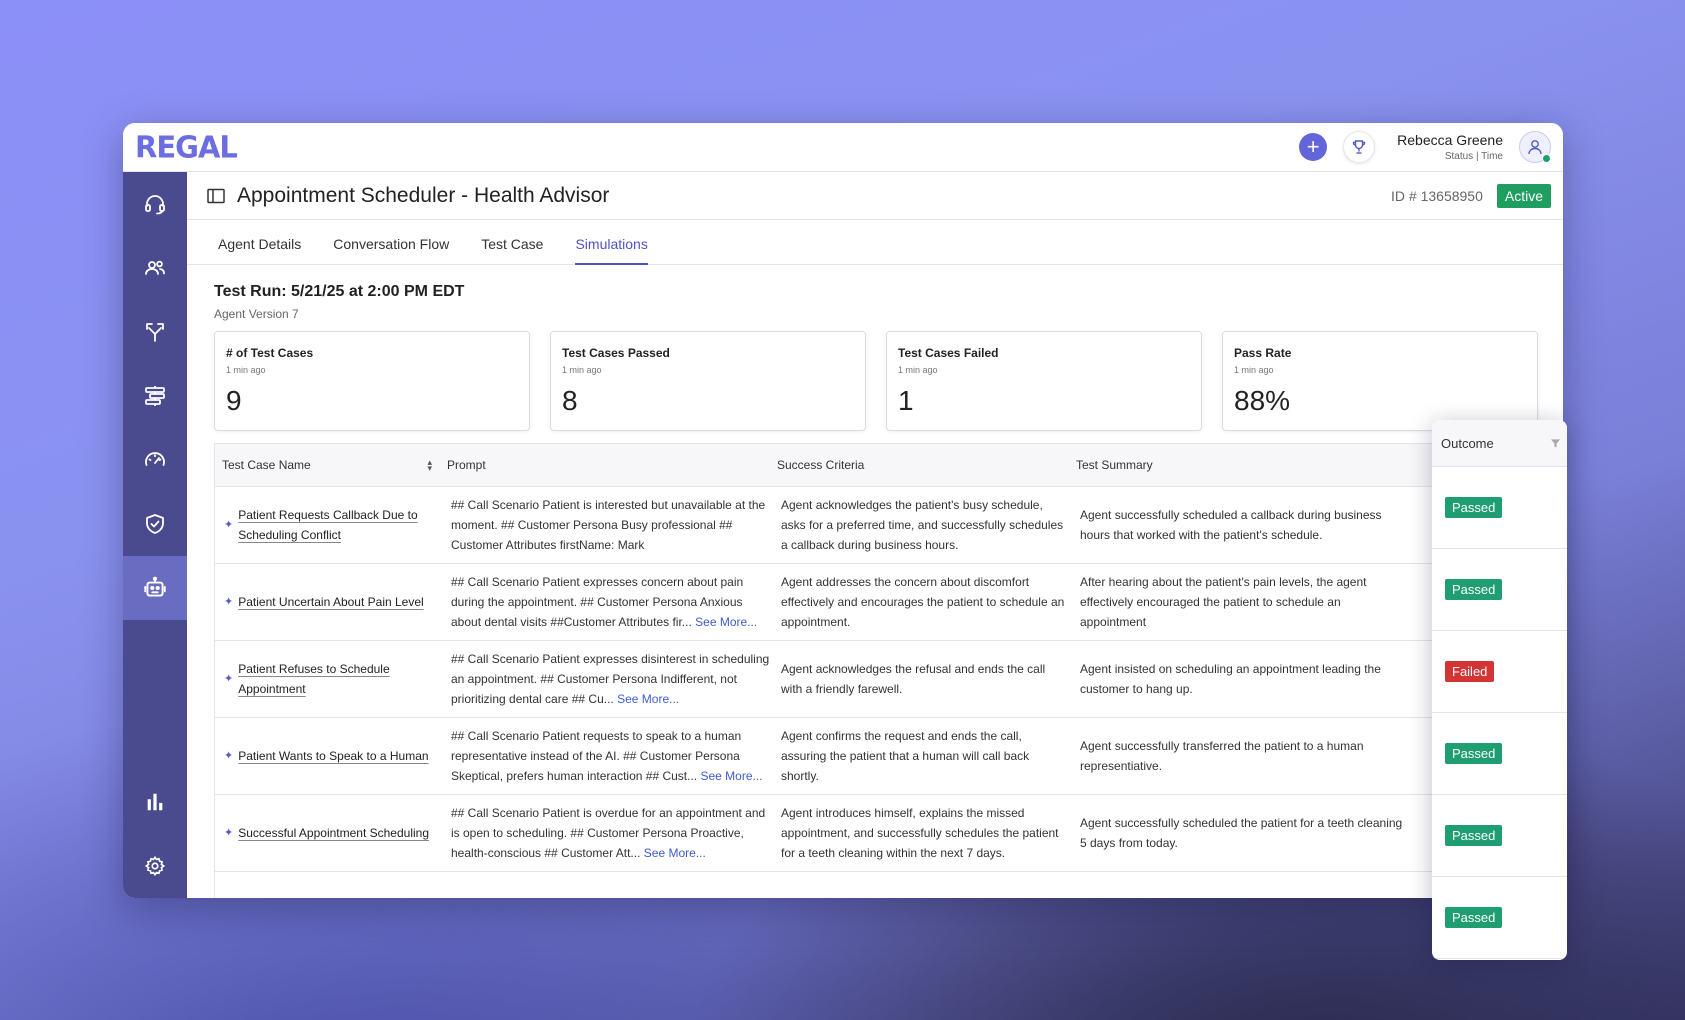 The width and height of the screenshot is (1685, 1020). I want to click on sidebar-item-settings, so click(155, 866).